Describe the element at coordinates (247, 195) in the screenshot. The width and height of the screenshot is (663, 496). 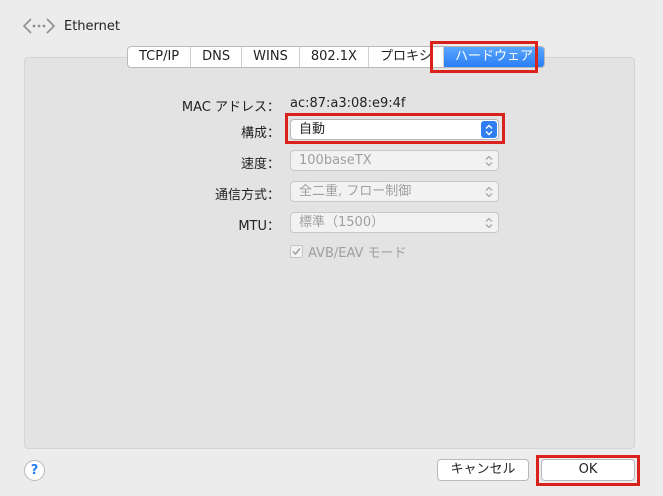
I see `duplex-label: 通信方式：` at that location.